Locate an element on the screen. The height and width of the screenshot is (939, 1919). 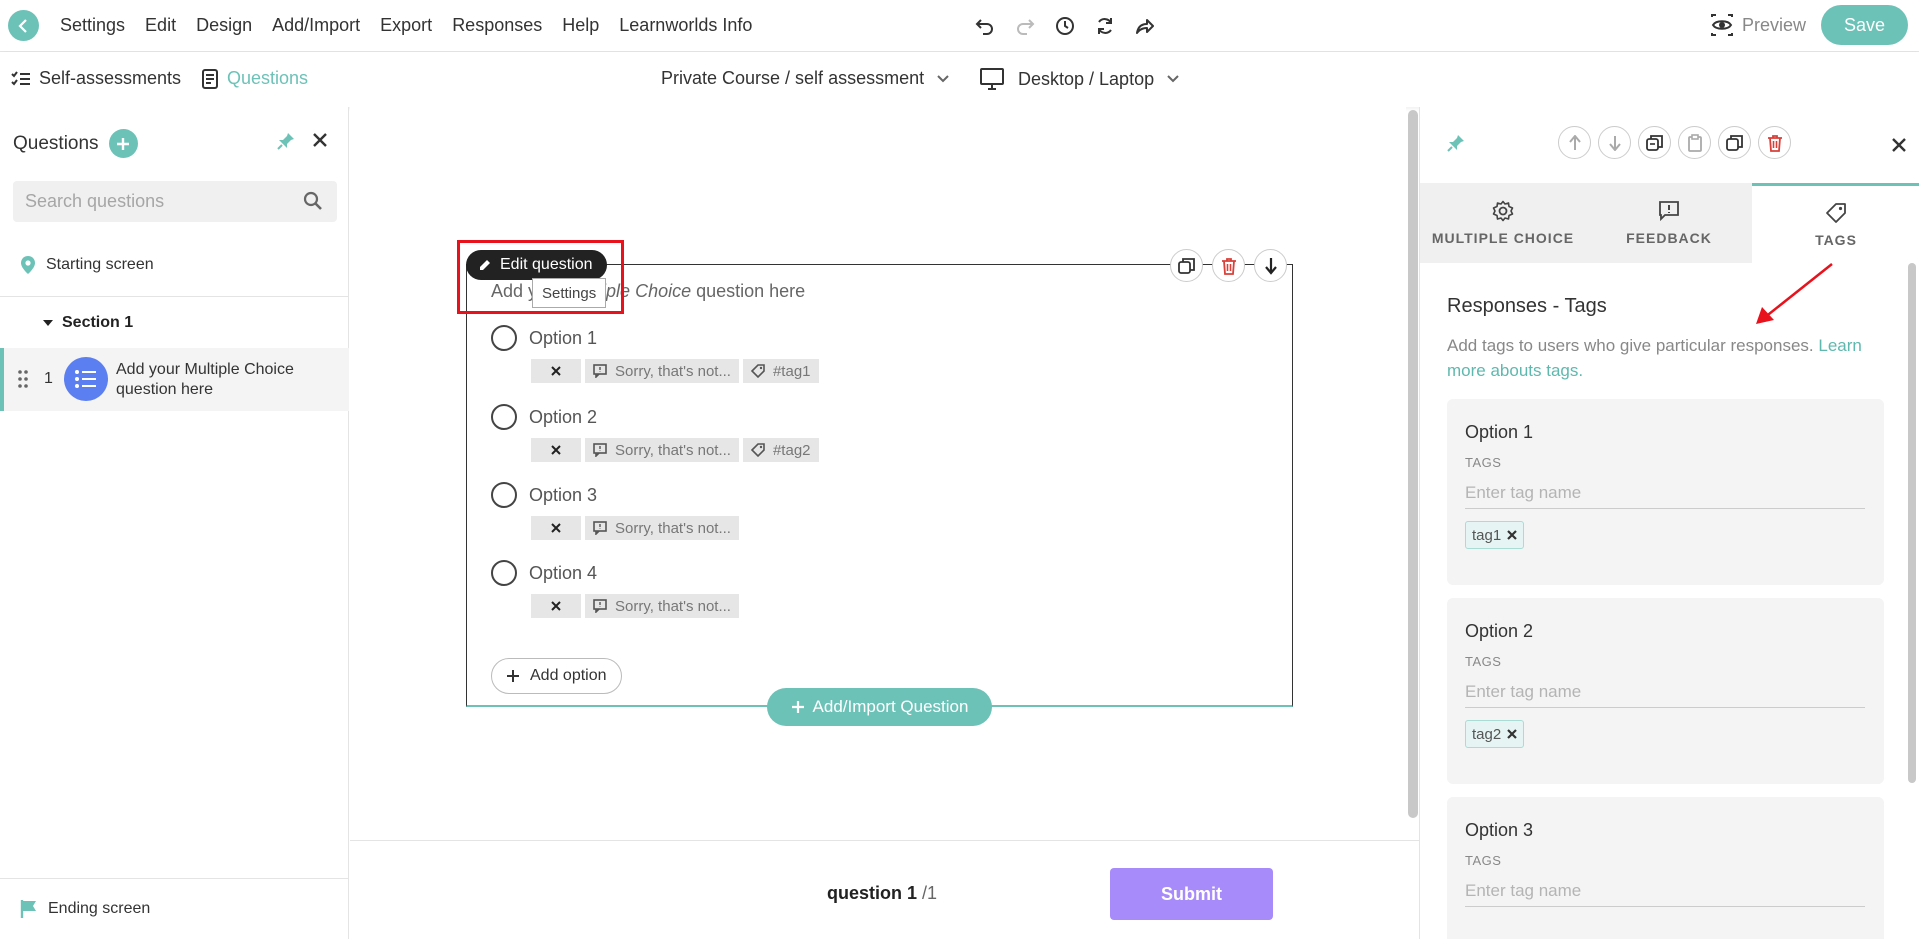
answer-option: Option 4 is located at coordinates (544, 573).